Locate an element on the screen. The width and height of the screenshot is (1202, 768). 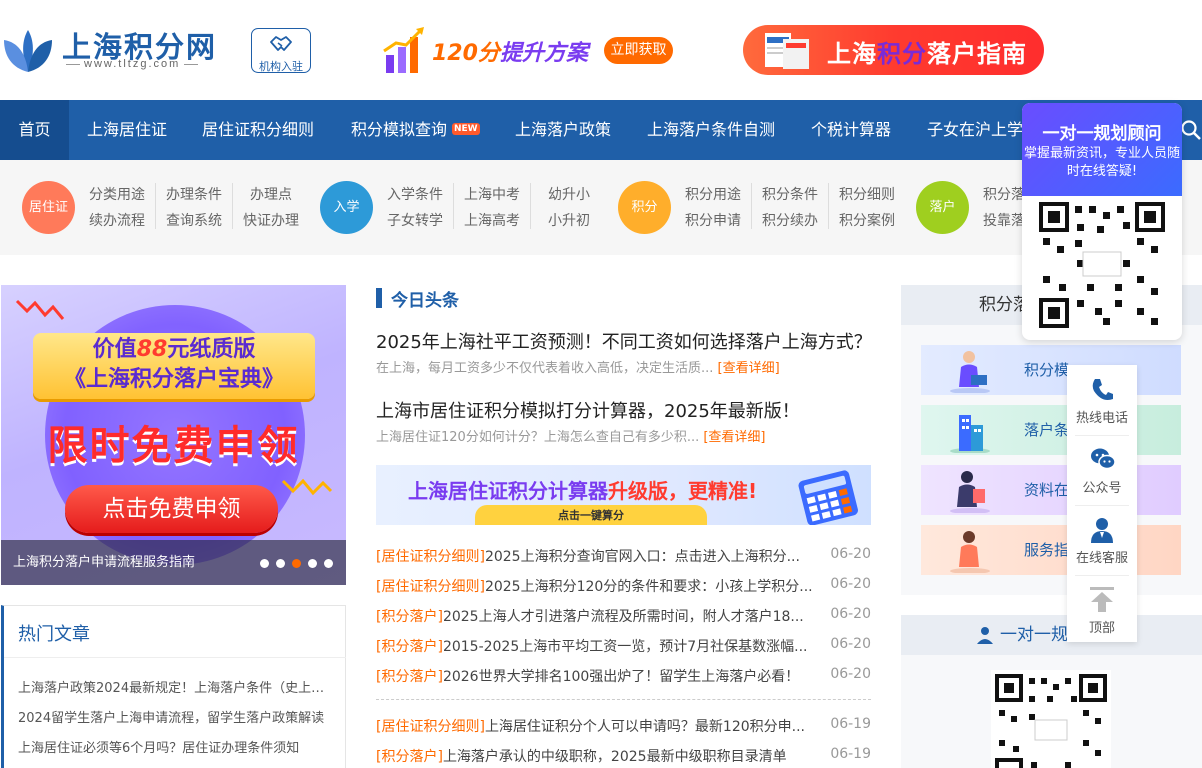
hot-article-item: 2024留学生落户上海申请流程，留学生落户政策解读 is located at coordinates (175, 716).